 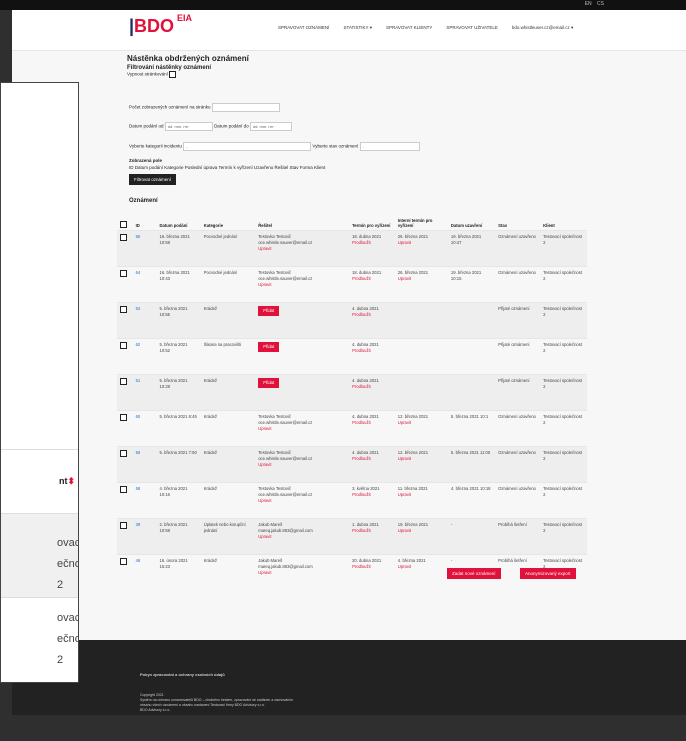 I want to click on row-id: 59, so click(x=144, y=464).